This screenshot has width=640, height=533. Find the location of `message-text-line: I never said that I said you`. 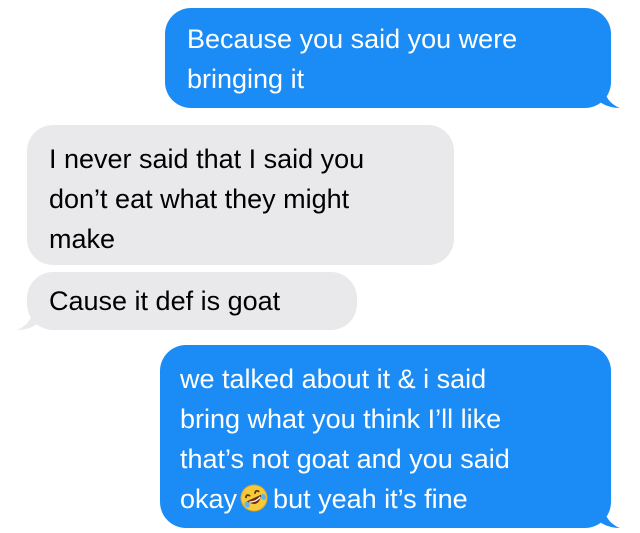

message-text-line: I never said that I said you is located at coordinates (207, 159).